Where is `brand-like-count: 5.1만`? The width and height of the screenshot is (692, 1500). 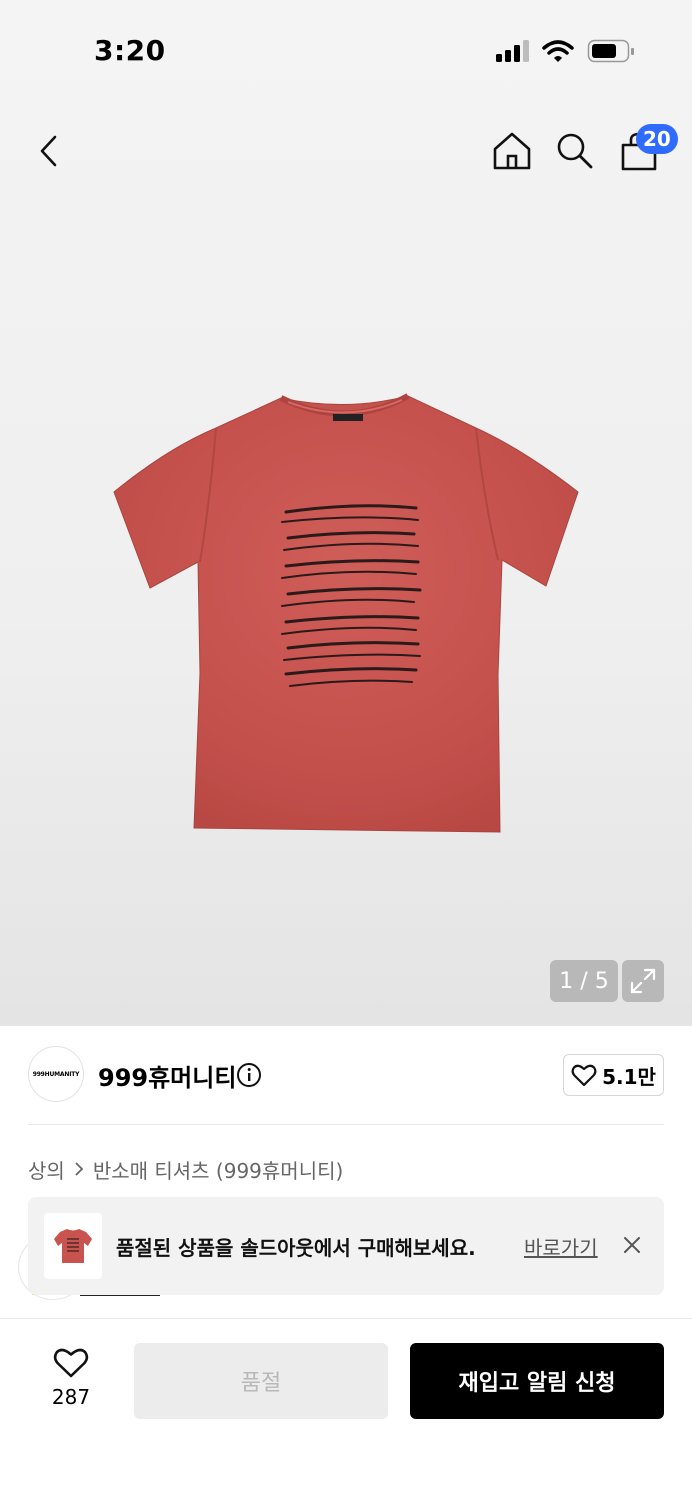
brand-like-count: 5.1만 is located at coordinates (629, 1076).